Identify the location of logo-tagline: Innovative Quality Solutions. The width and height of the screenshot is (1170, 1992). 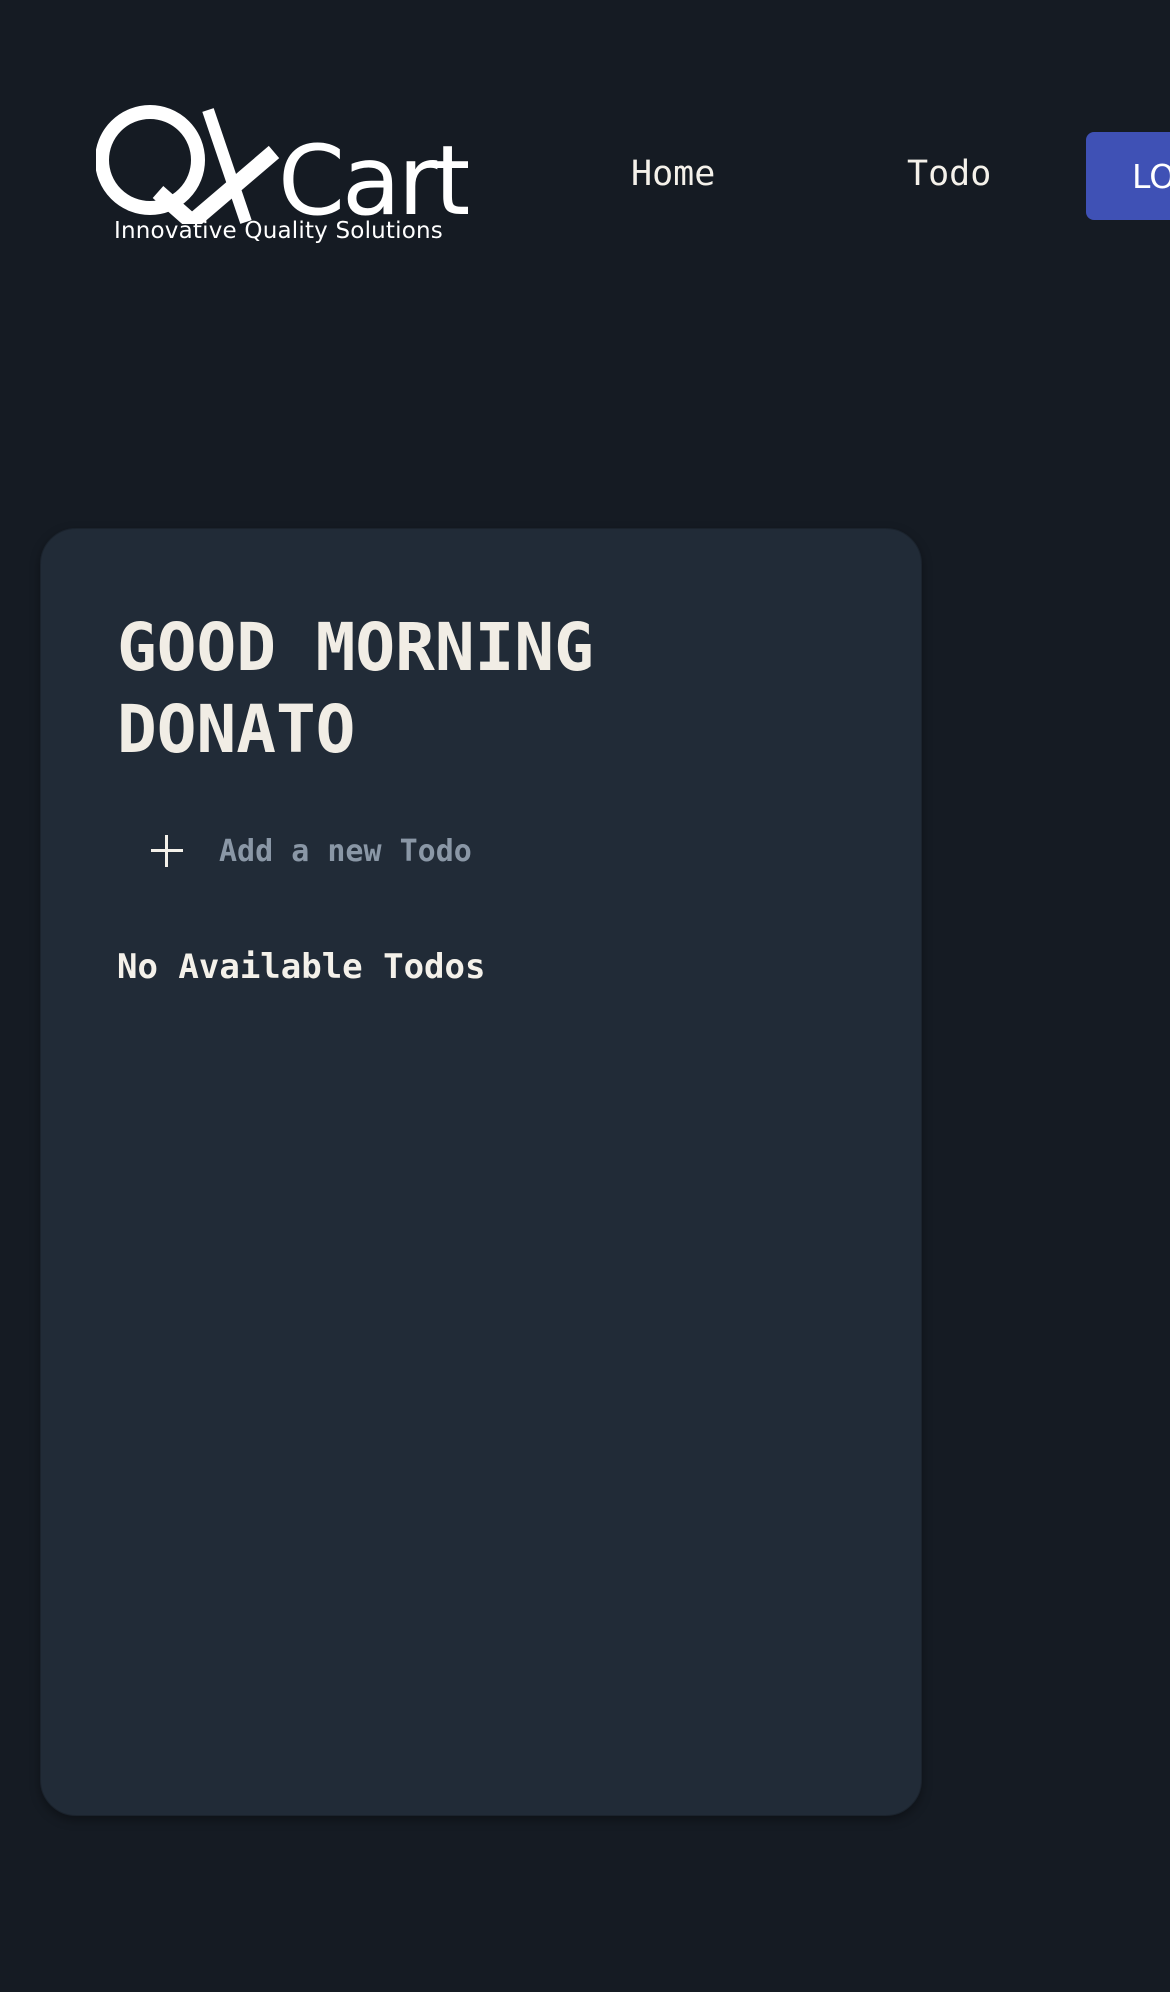
(278, 231).